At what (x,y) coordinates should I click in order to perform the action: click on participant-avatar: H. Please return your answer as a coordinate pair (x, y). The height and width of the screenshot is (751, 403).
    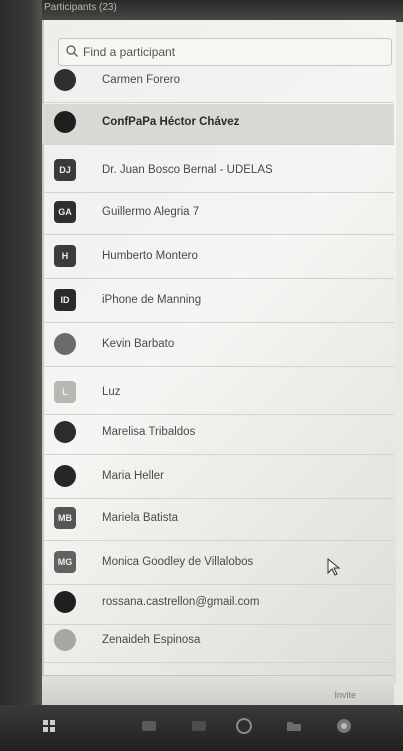
    Looking at the image, I should click on (65, 256).